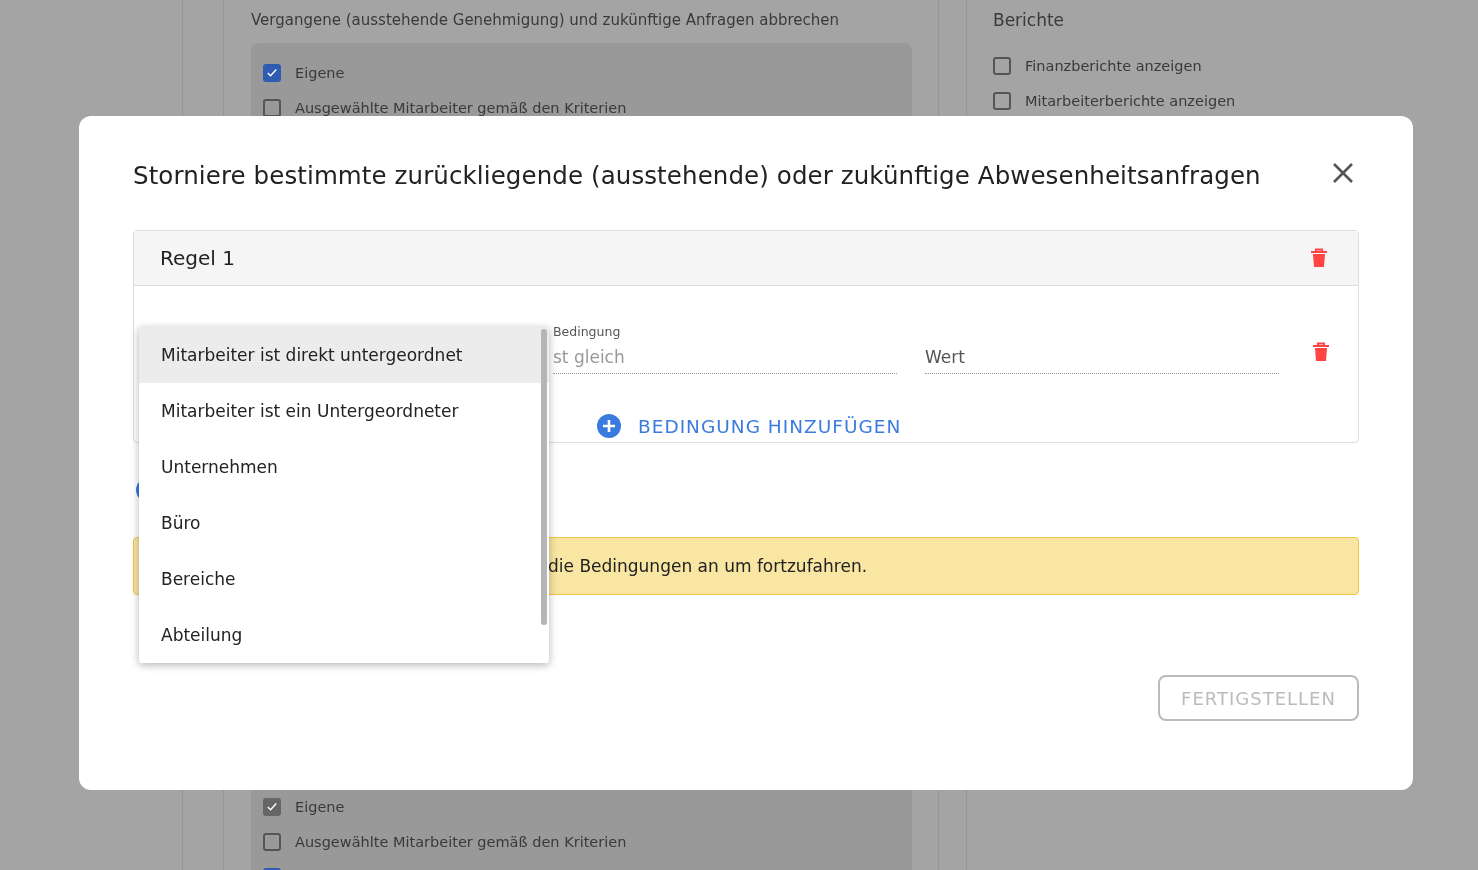 Image resolution: width=1478 pixels, height=870 pixels. What do you see at coordinates (587, 331) in the screenshot?
I see `field-label: Bedingung` at bounding box center [587, 331].